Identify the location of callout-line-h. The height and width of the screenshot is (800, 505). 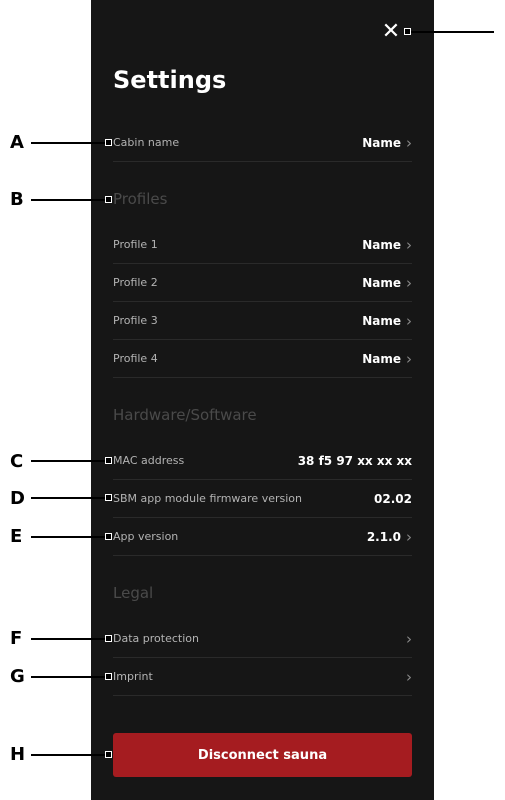
(70, 755).